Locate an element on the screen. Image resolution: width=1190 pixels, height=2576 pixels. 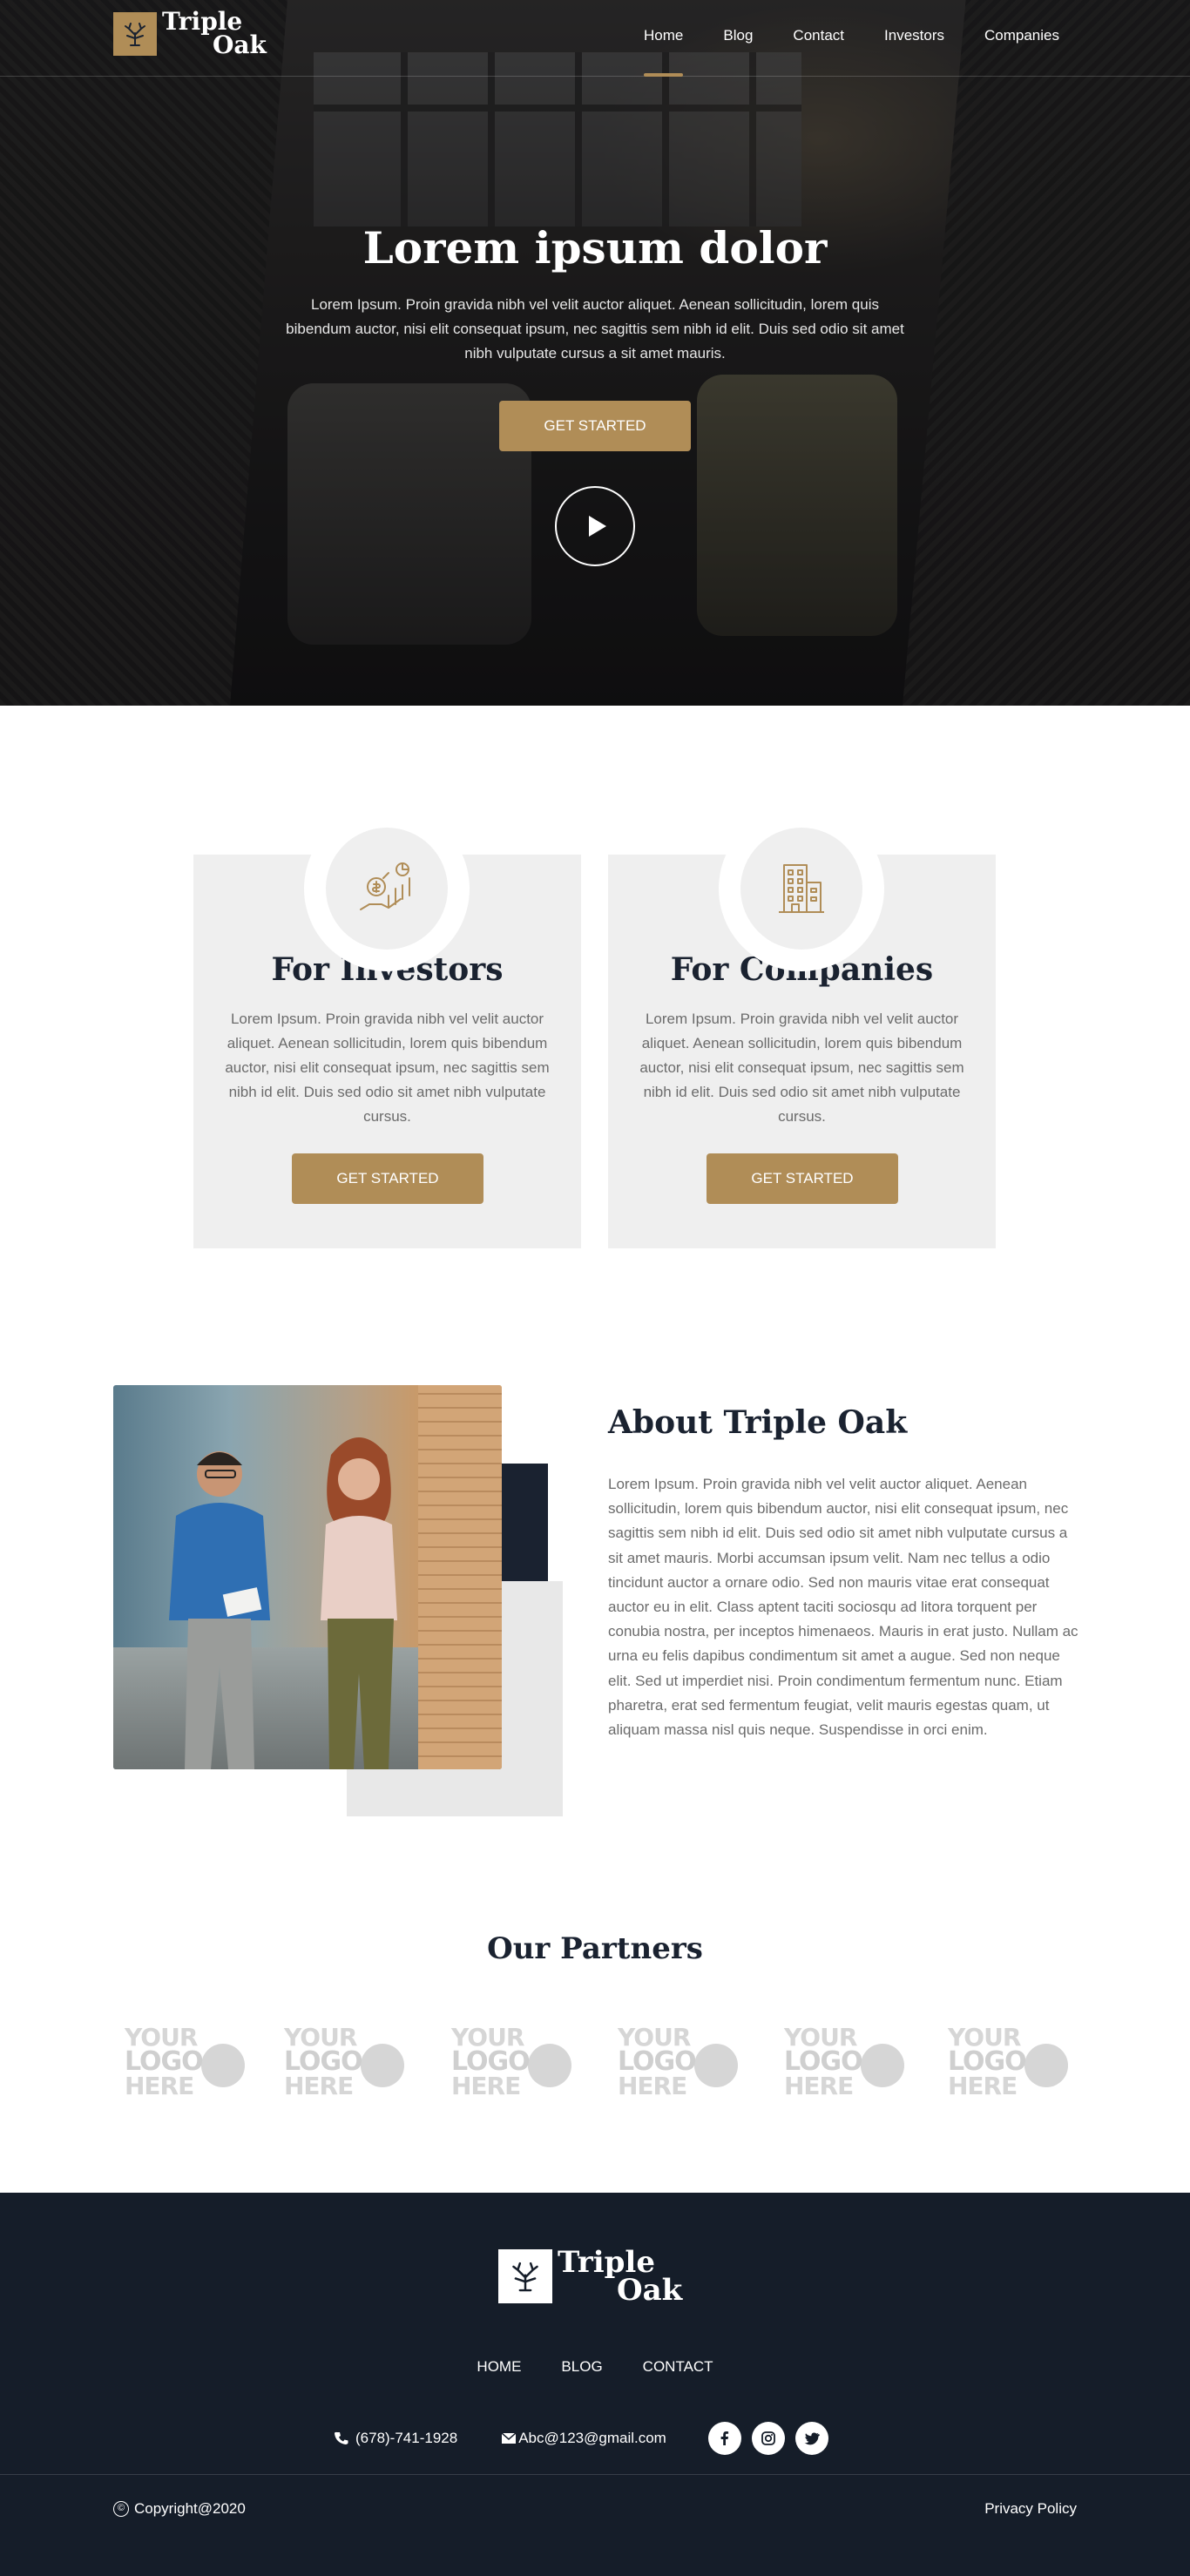
nav-companies: Companies is located at coordinates (1021, 38).